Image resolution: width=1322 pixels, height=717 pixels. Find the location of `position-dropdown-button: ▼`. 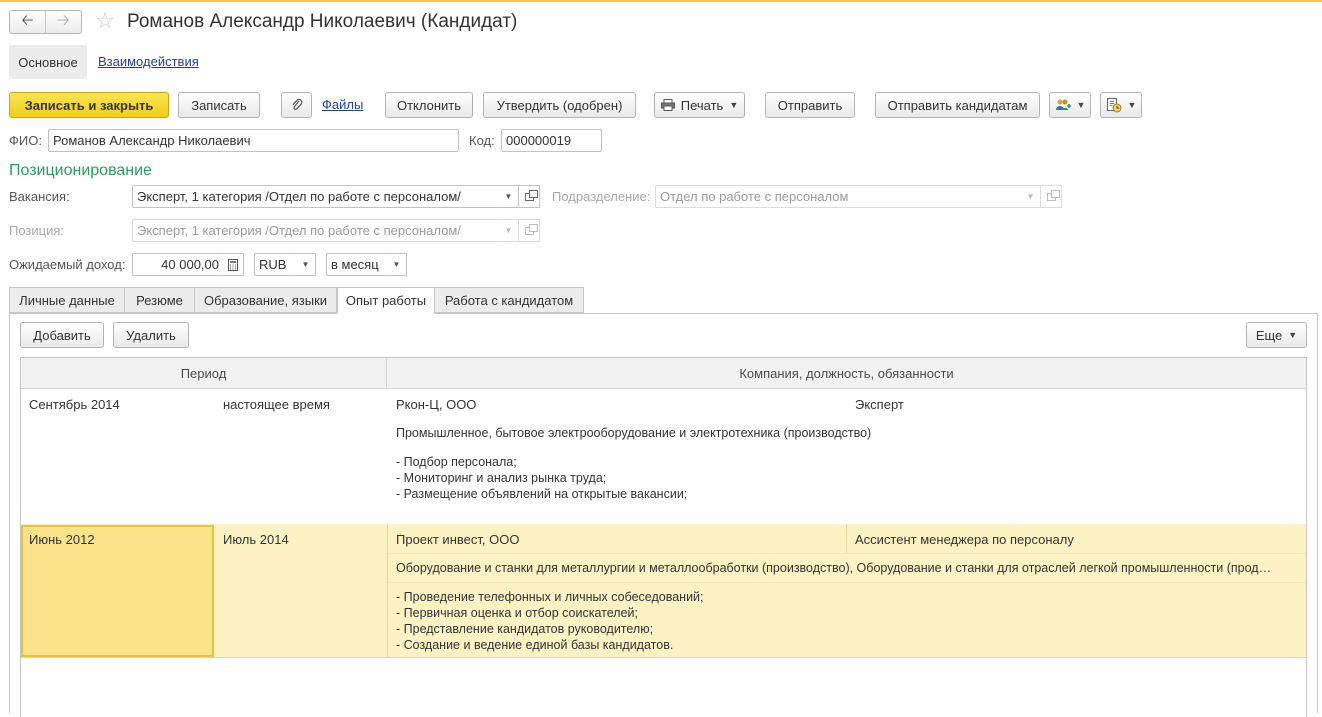

position-dropdown-button: ▼ is located at coordinates (509, 230).